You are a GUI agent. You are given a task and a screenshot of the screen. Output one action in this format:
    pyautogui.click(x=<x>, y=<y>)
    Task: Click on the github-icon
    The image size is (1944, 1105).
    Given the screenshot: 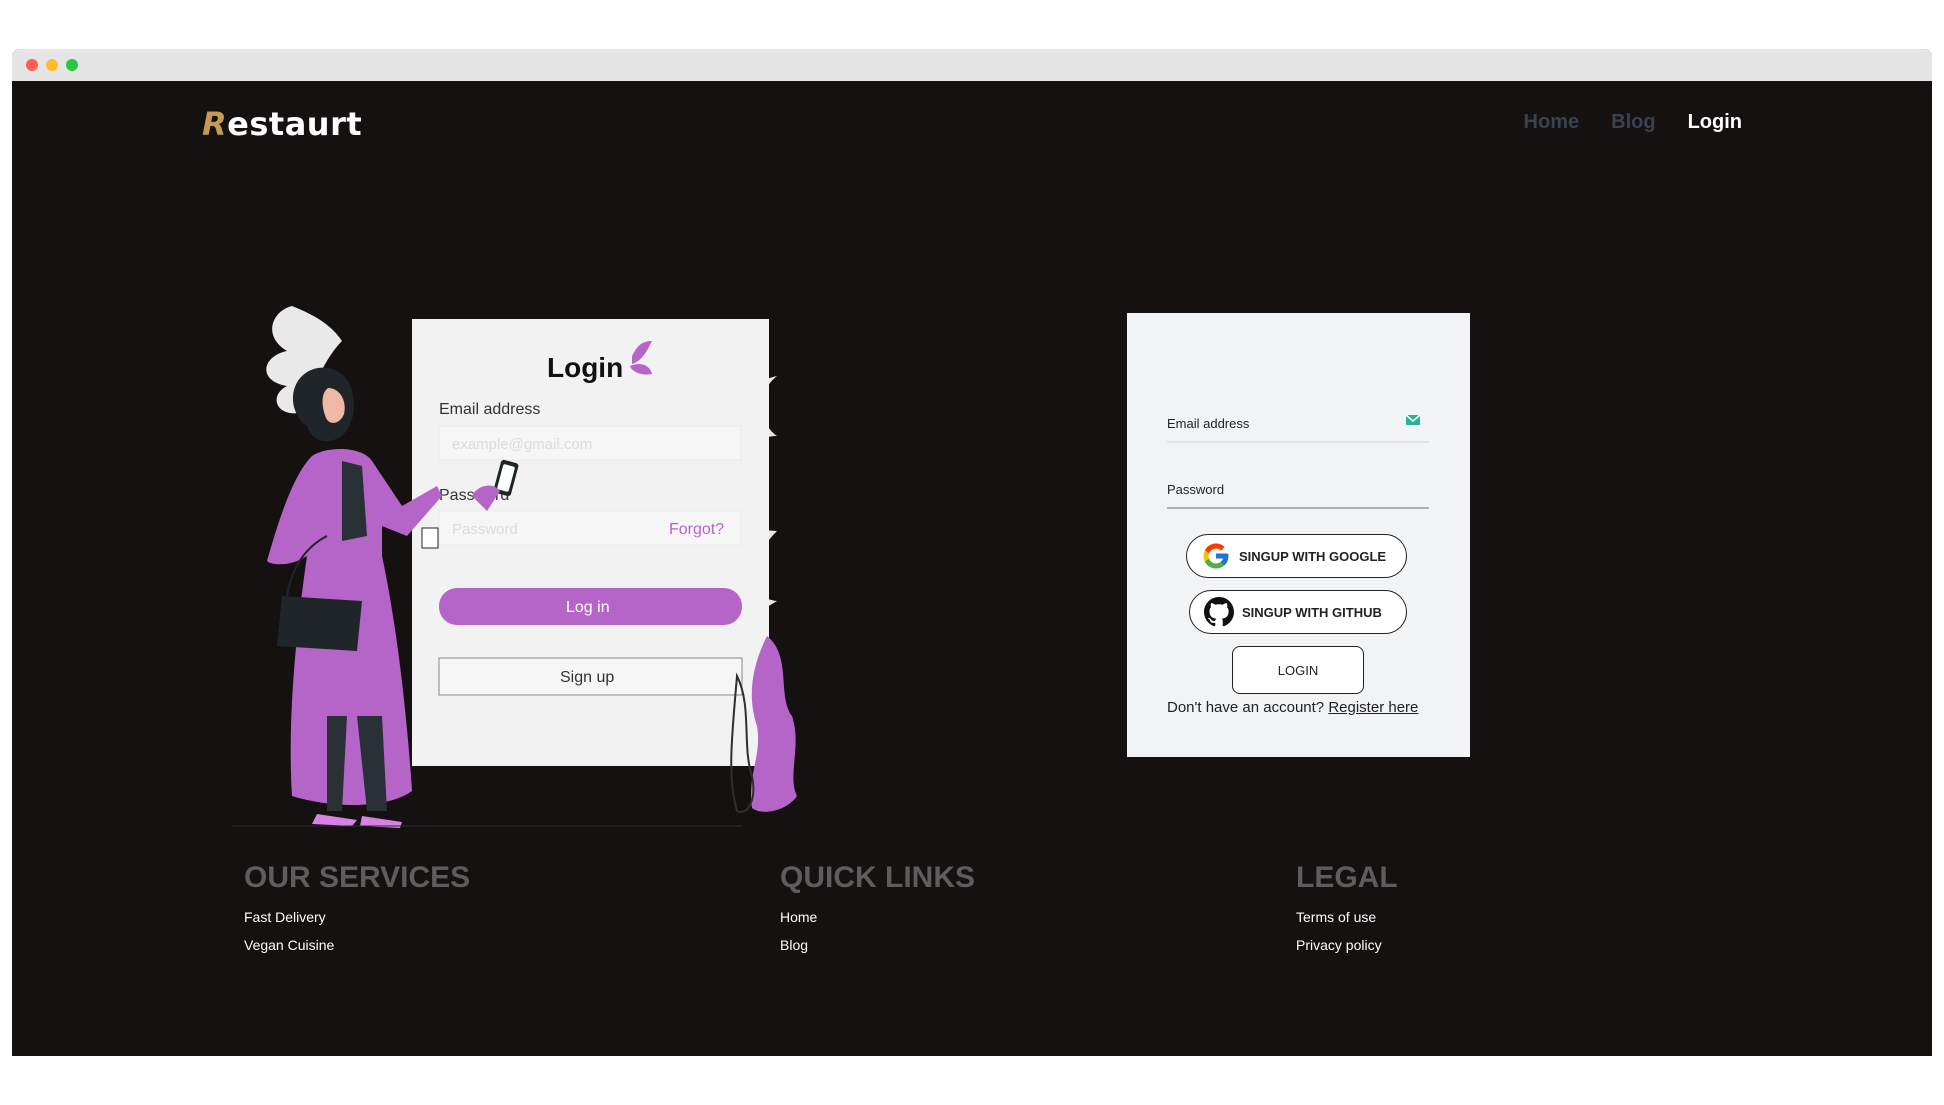 What is the action you would take?
    pyautogui.click(x=1219, y=612)
    